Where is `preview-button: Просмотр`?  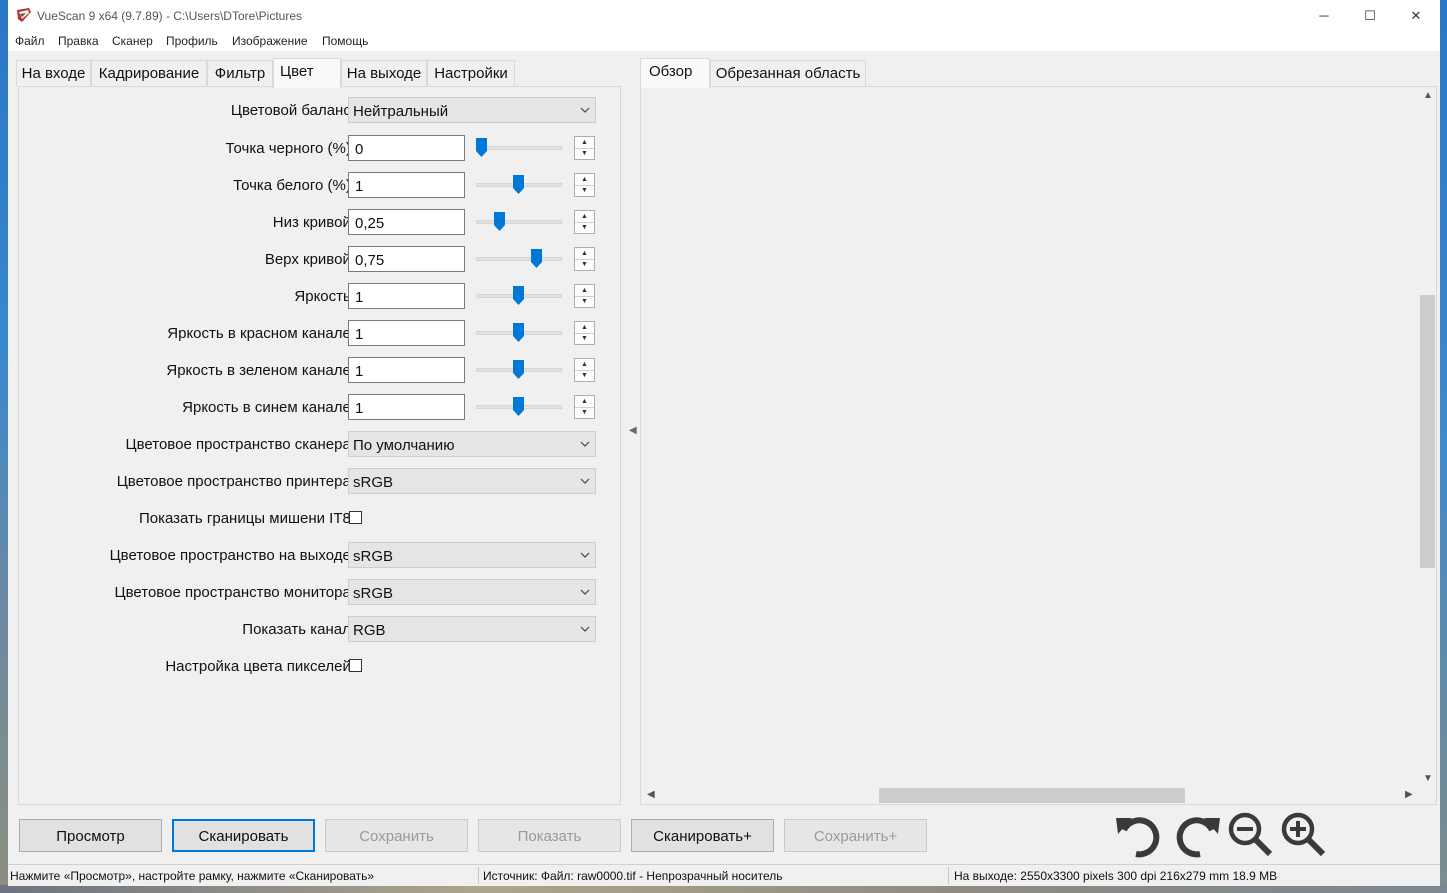
preview-button: Просмотр is located at coordinates (90, 835).